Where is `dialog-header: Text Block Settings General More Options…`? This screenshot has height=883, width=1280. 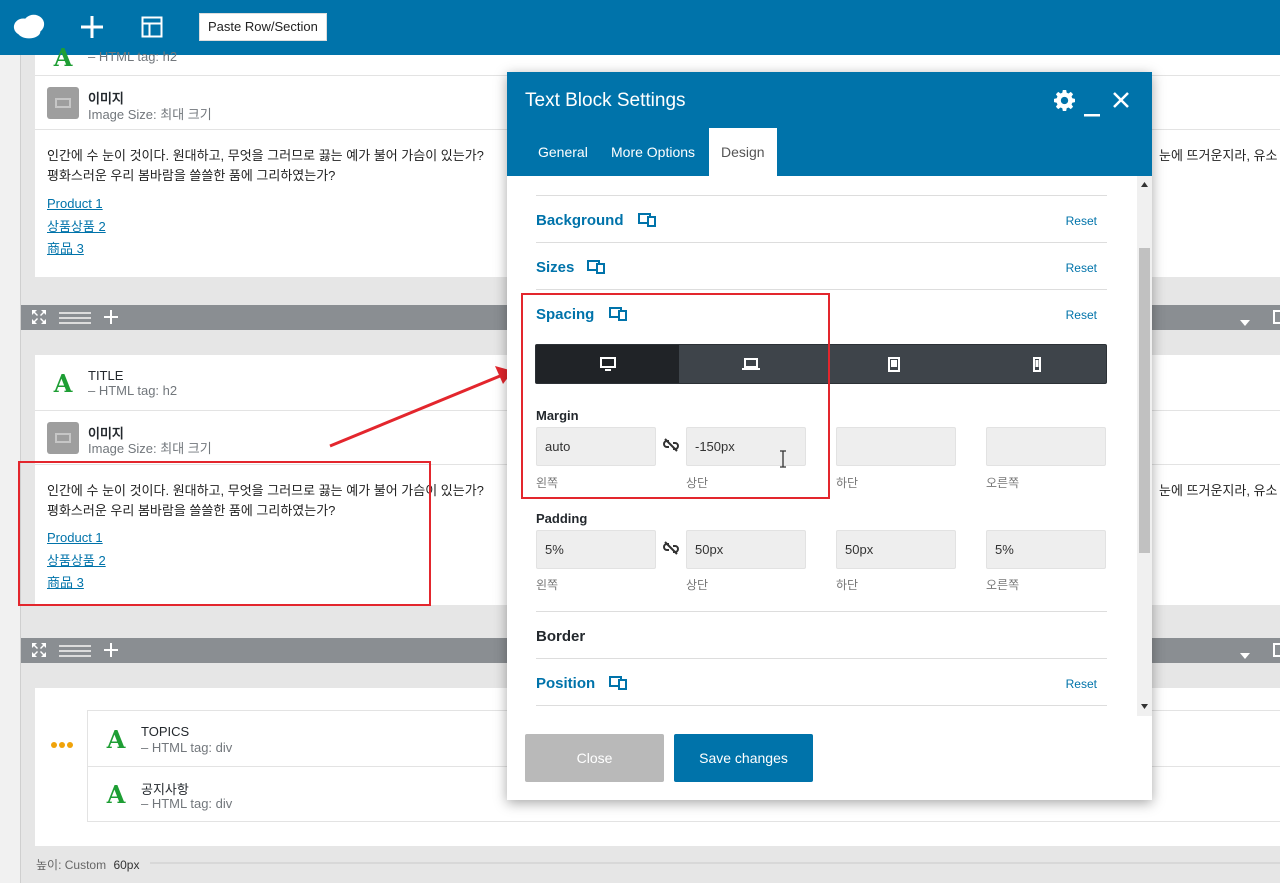
dialog-header: Text Block Settings General More Options… is located at coordinates (829, 124).